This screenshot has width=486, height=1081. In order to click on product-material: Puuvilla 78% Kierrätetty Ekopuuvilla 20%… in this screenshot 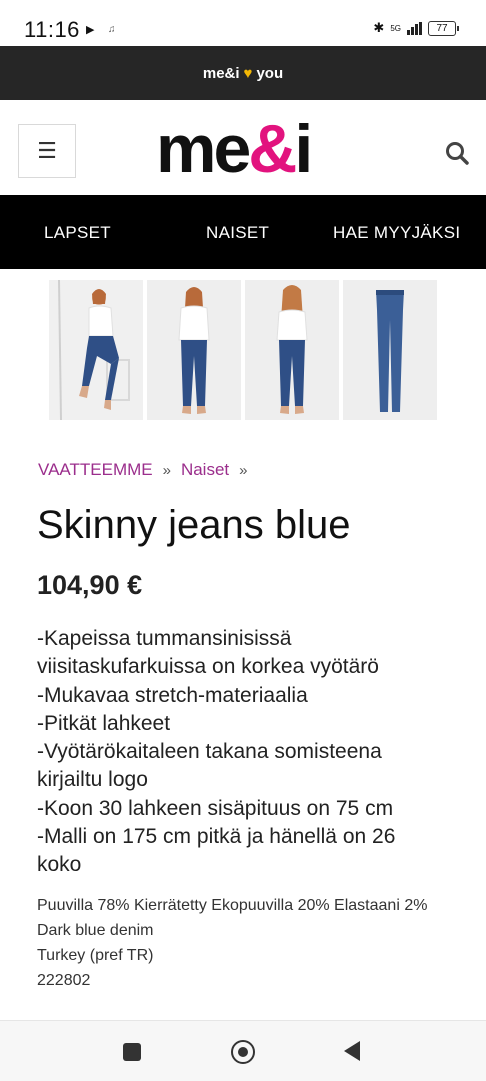, I will do `click(232, 905)`.